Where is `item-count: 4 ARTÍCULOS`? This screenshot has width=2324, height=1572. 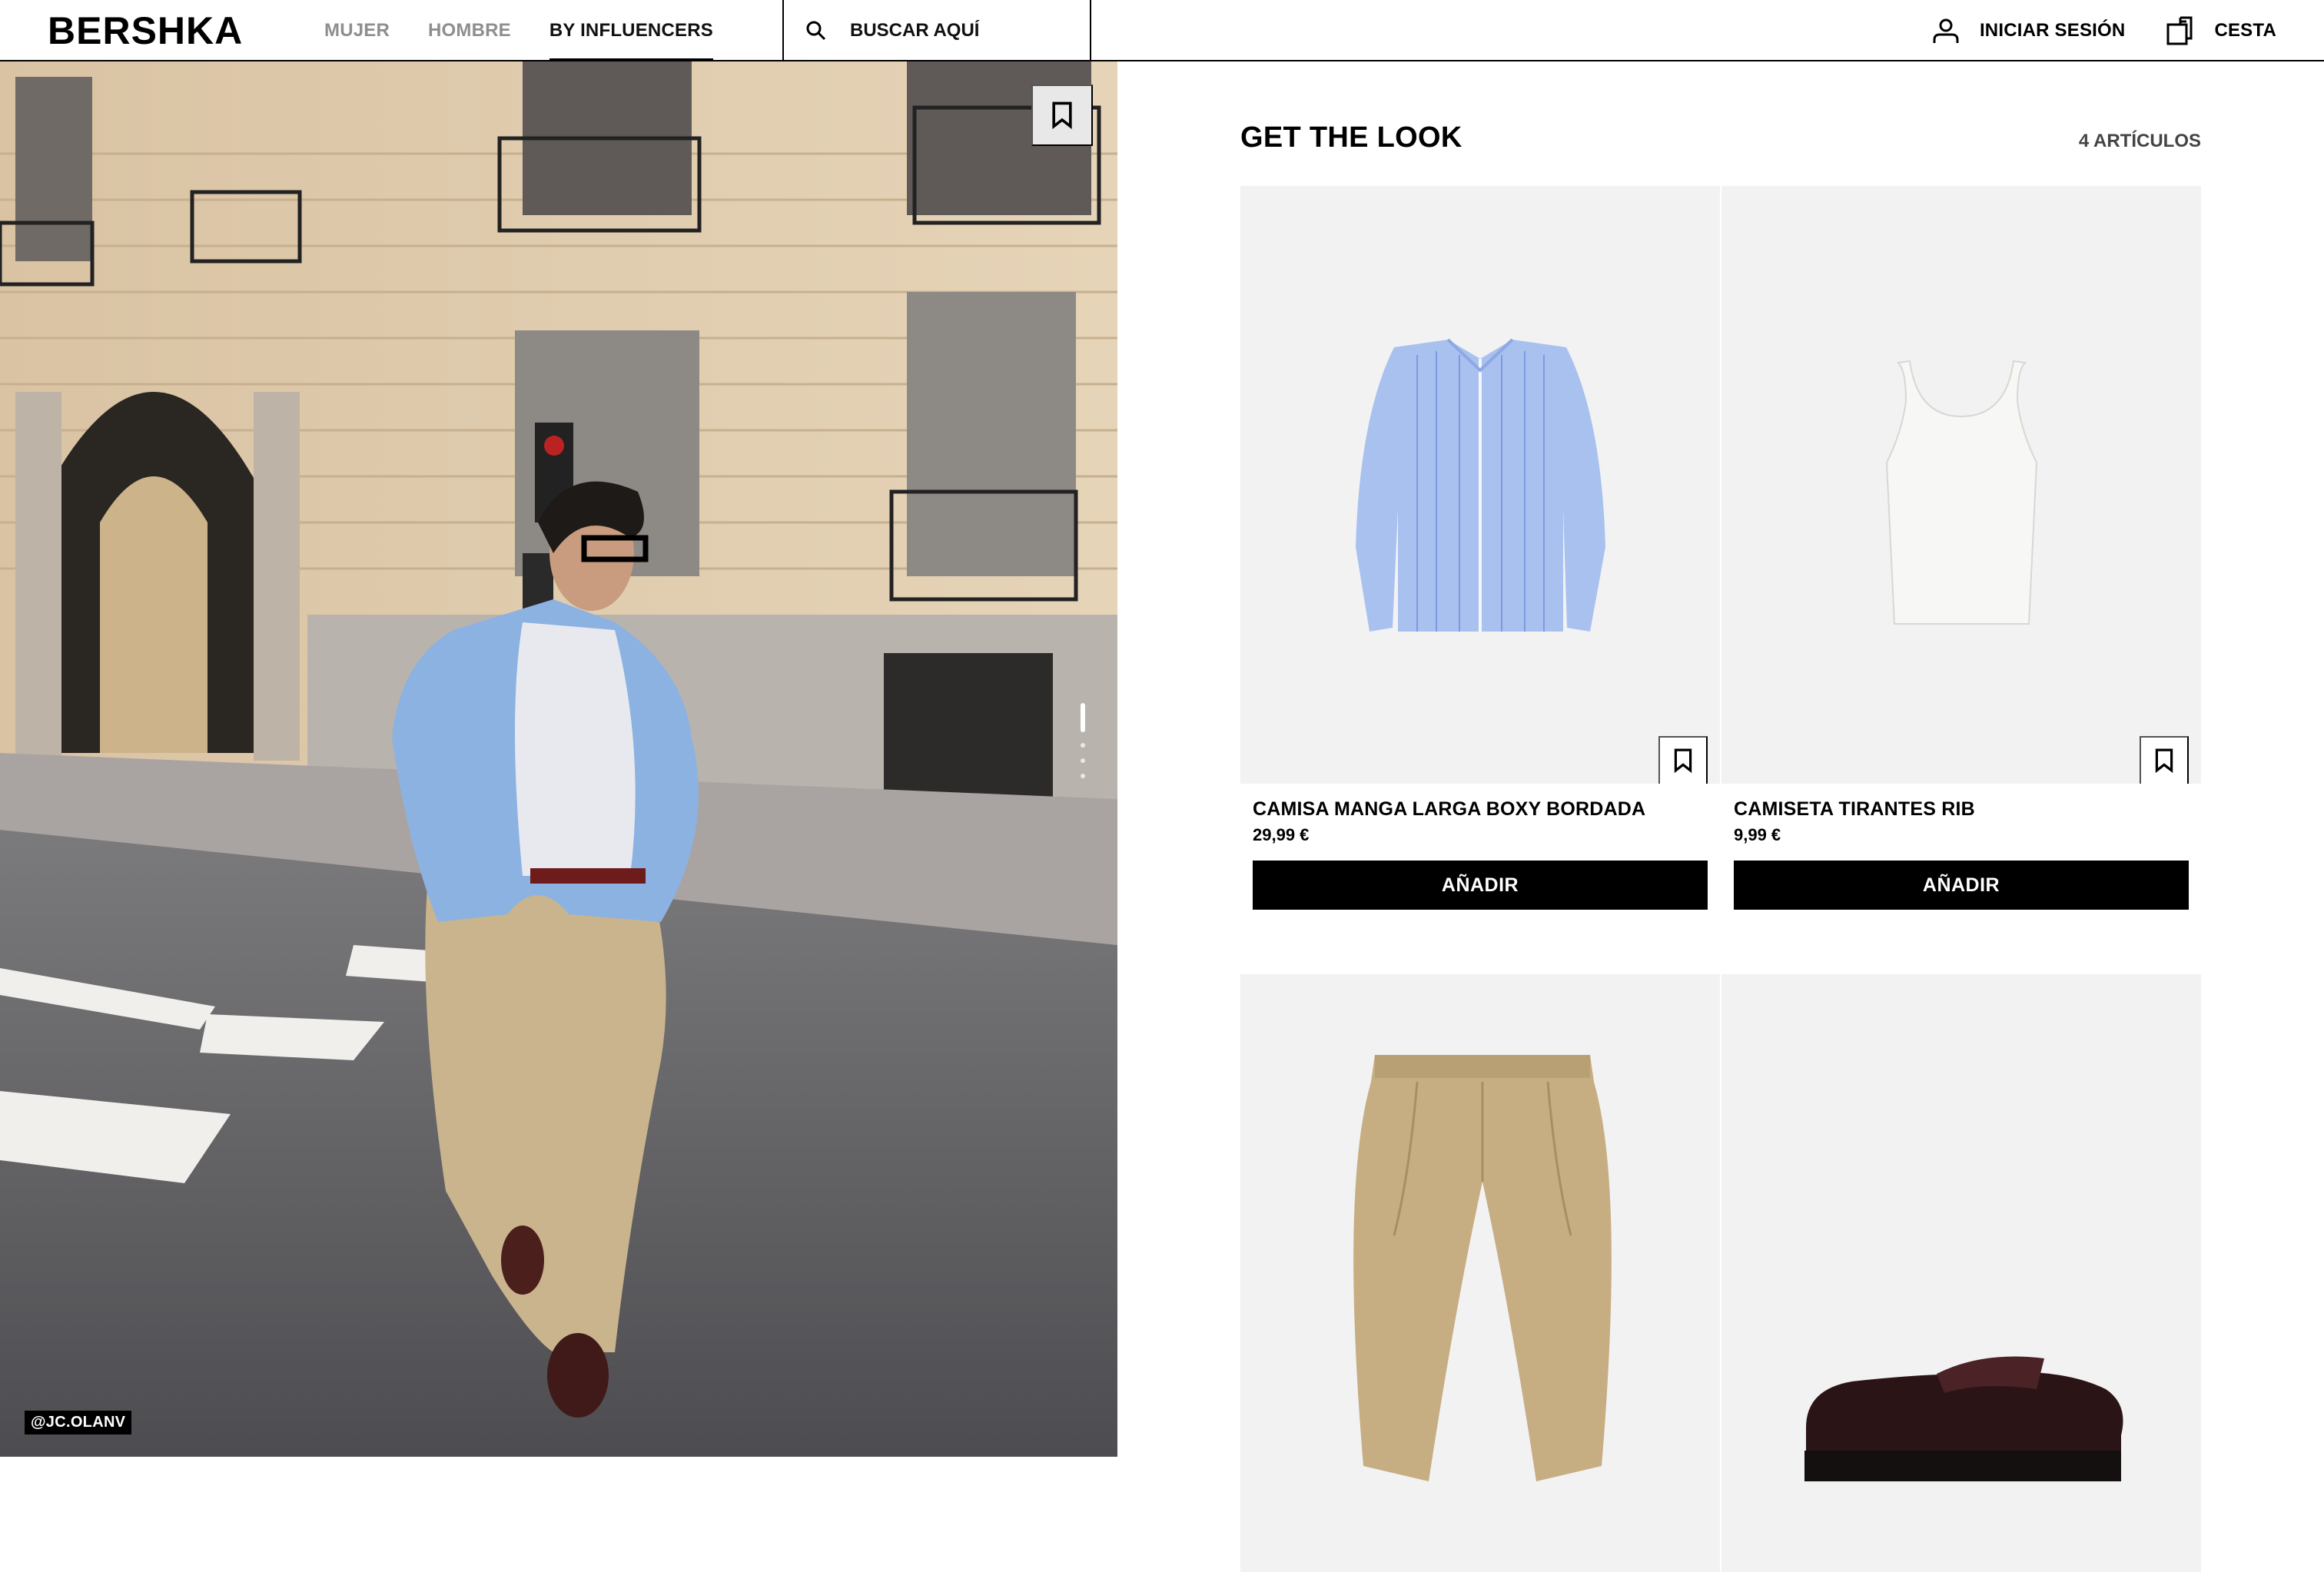 item-count: 4 ARTÍCULOS is located at coordinates (2139, 141).